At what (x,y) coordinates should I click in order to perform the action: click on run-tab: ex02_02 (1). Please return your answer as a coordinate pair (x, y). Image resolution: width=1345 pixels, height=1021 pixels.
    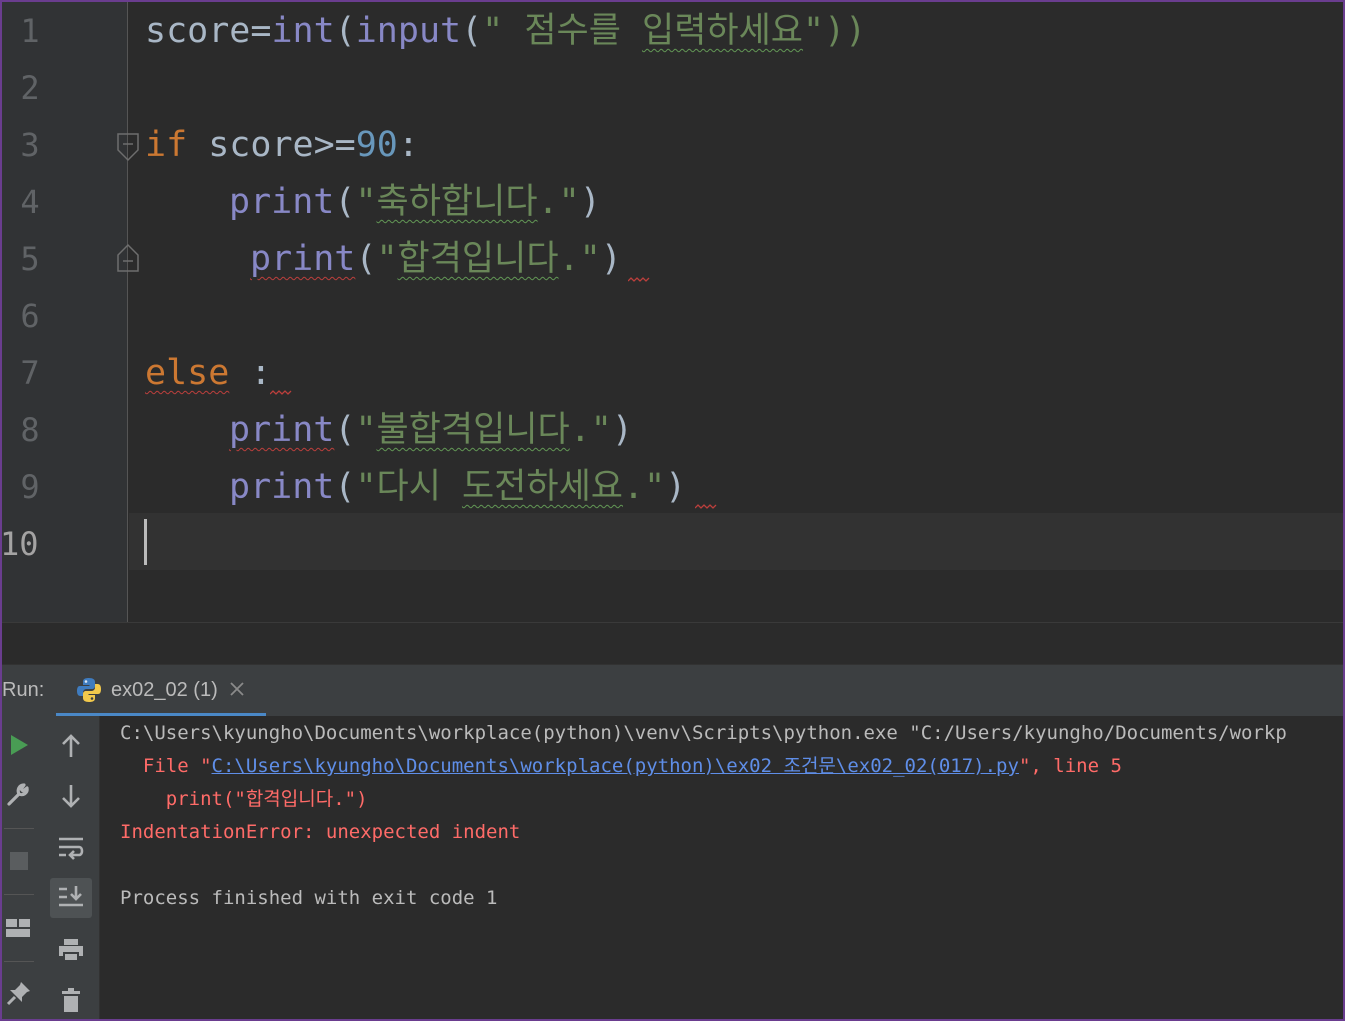
    Looking at the image, I should click on (161, 691).